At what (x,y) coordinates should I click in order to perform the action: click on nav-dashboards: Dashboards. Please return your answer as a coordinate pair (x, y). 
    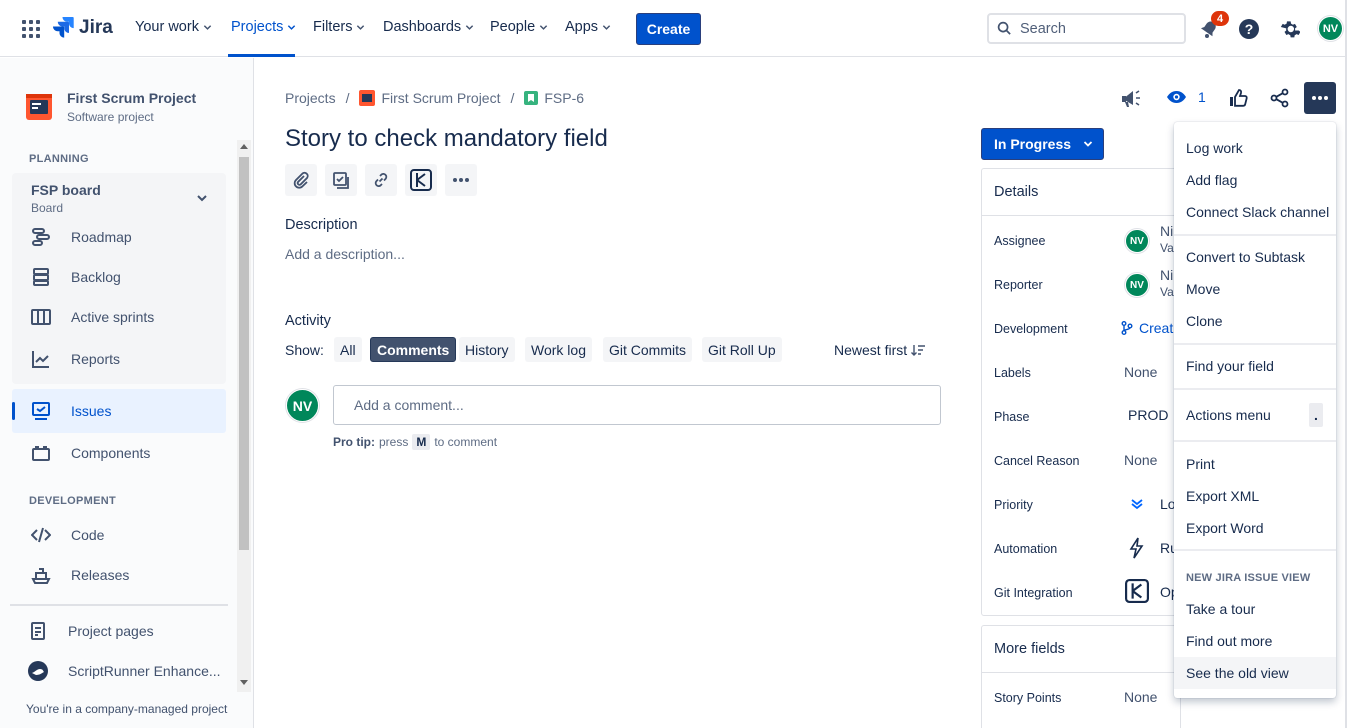
    Looking at the image, I should click on (428, 27).